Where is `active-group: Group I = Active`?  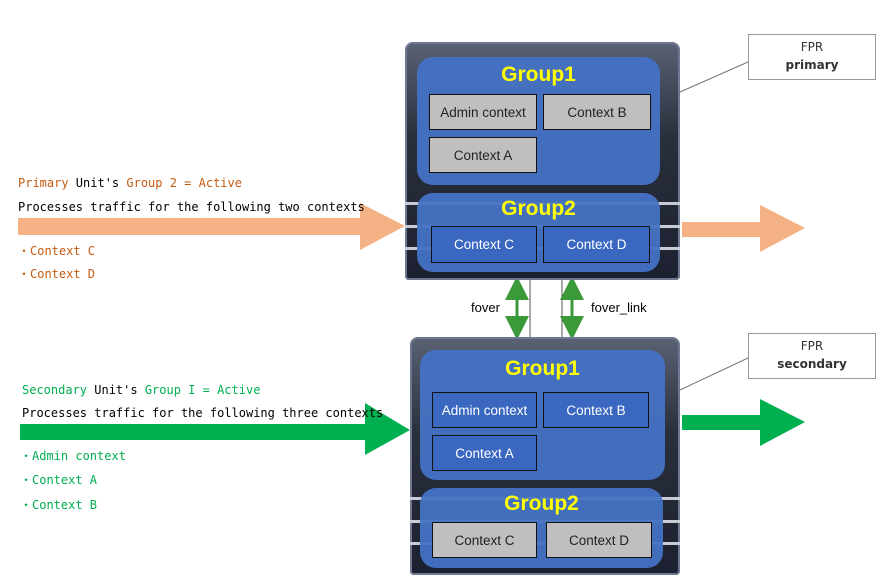
active-group: Group I = Active is located at coordinates (202, 390).